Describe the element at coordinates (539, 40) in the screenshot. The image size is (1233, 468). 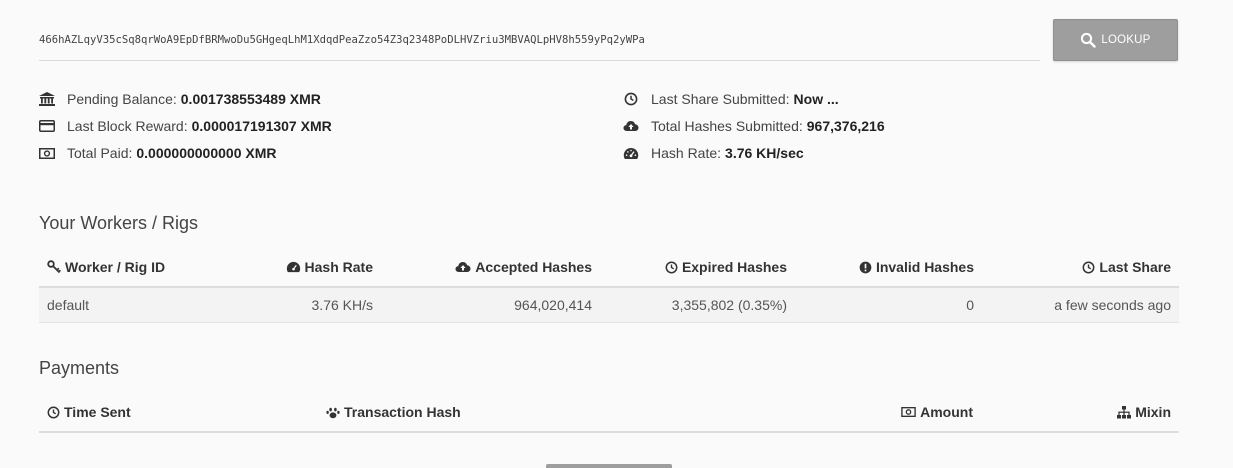
I see `address-input` at that location.